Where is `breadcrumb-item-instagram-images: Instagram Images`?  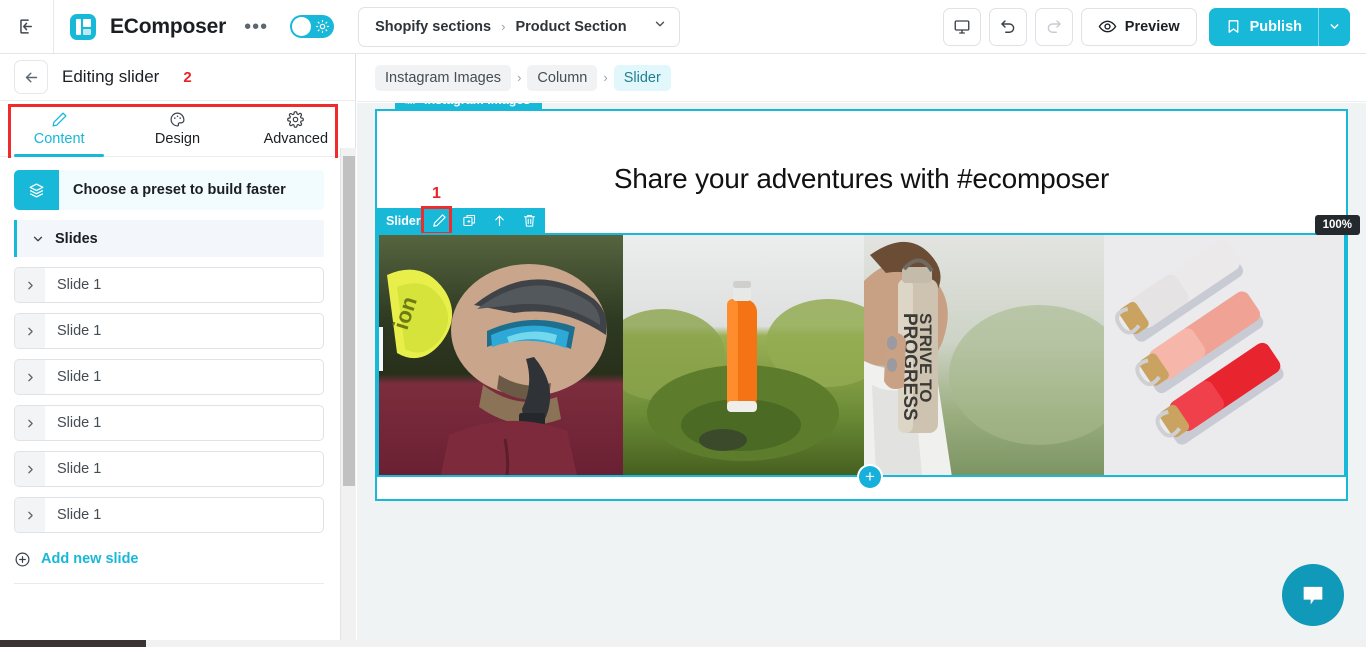
breadcrumb-item-instagram-images: Instagram Images is located at coordinates (443, 77).